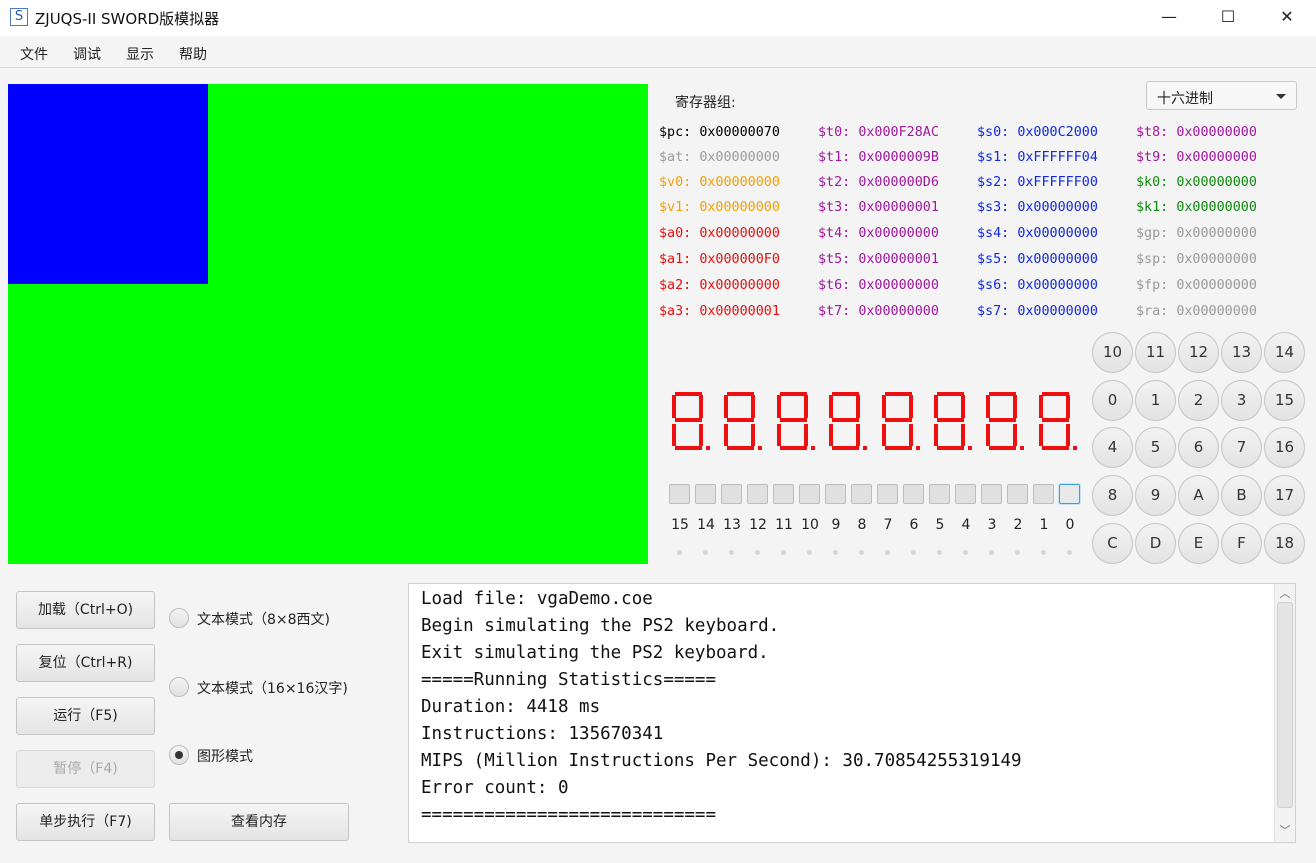 This screenshot has width=1316, height=863. What do you see at coordinates (85, 610) in the screenshot?
I see `load-button: 加载（Ctrl+O)` at bounding box center [85, 610].